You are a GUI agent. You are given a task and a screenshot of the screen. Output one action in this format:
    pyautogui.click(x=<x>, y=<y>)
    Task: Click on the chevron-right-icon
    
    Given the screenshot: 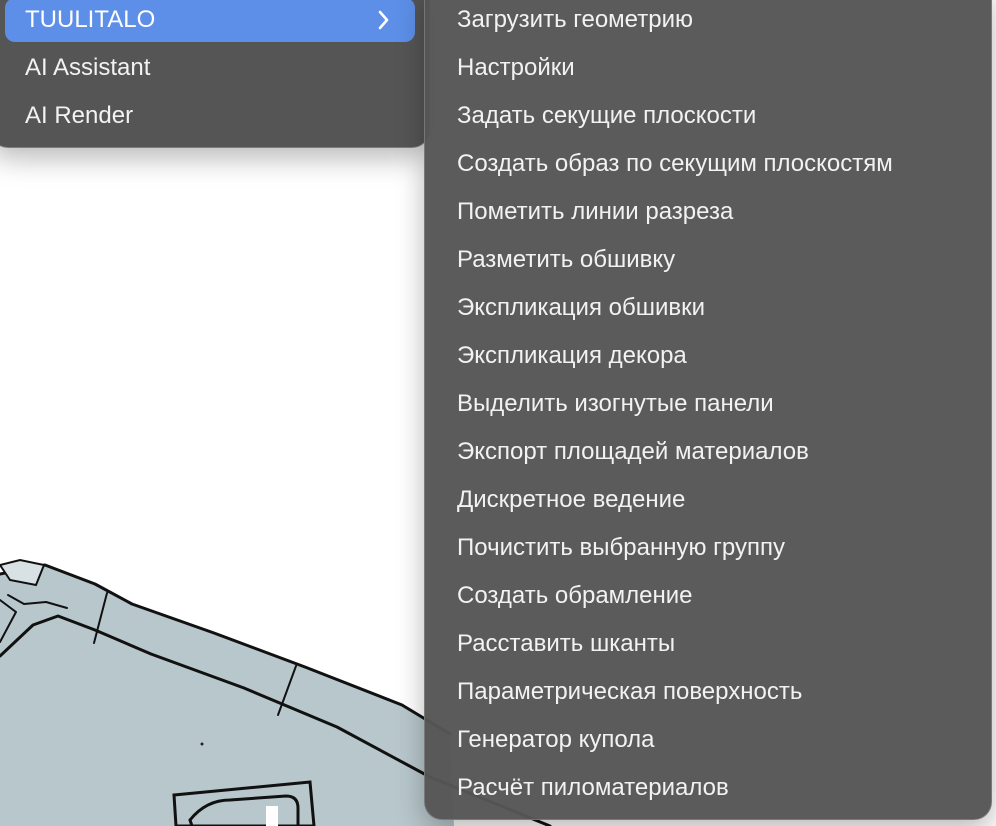 What is the action you would take?
    pyautogui.click(x=383, y=20)
    